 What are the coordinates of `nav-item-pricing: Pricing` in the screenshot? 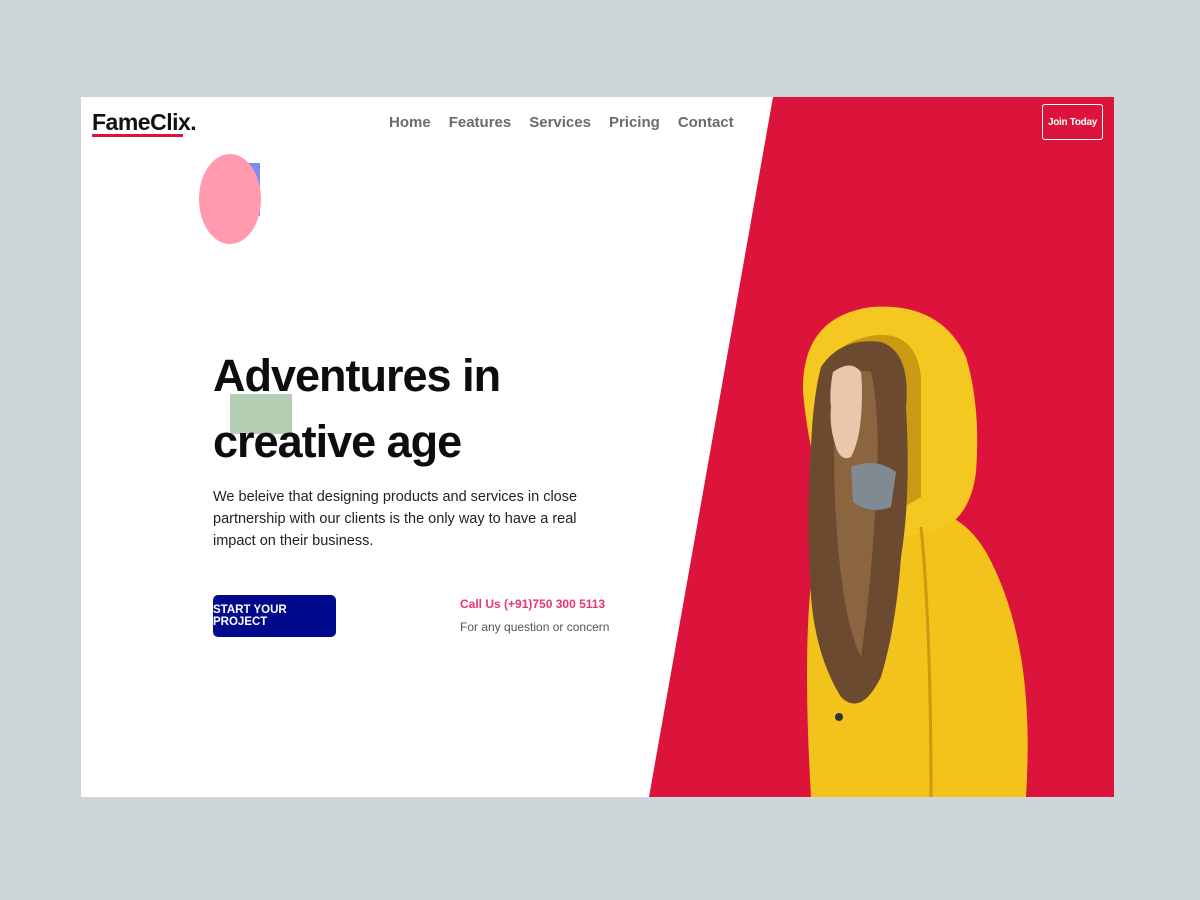 It's located at (634, 122).